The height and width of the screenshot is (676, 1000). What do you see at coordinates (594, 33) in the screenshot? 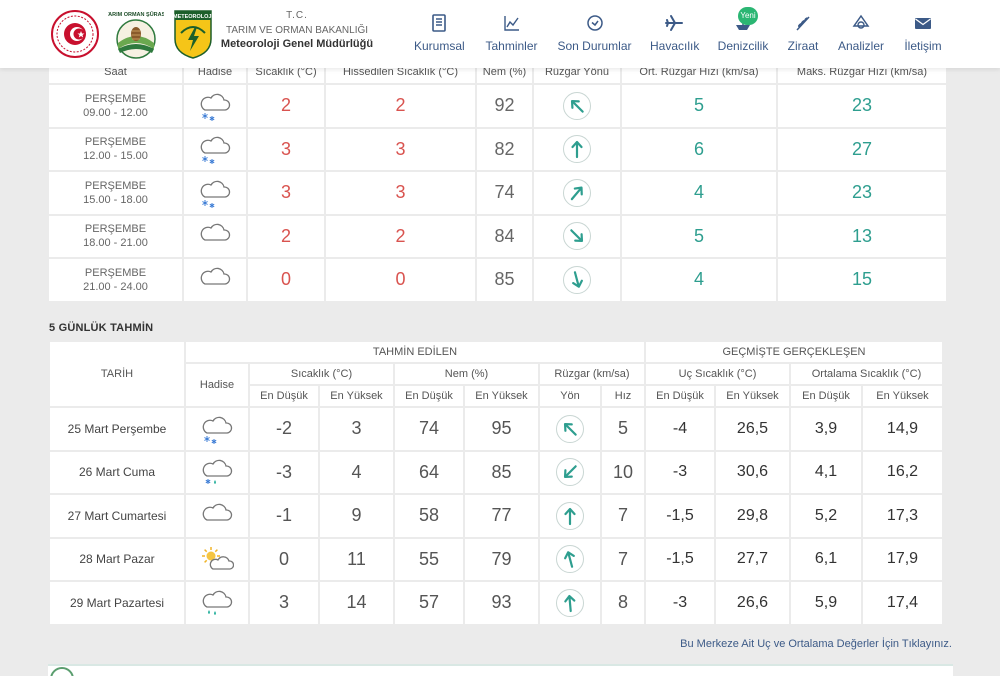
I see `nav-son-durumlar: Son Durumlar` at bounding box center [594, 33].